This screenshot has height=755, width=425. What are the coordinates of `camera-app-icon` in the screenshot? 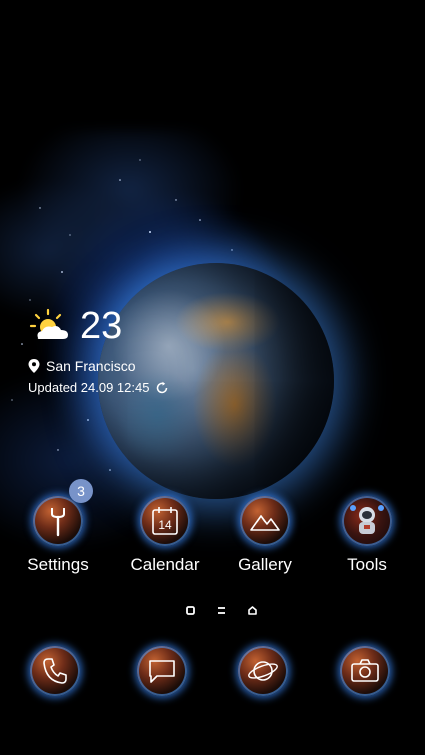 It's located at (365, 671).